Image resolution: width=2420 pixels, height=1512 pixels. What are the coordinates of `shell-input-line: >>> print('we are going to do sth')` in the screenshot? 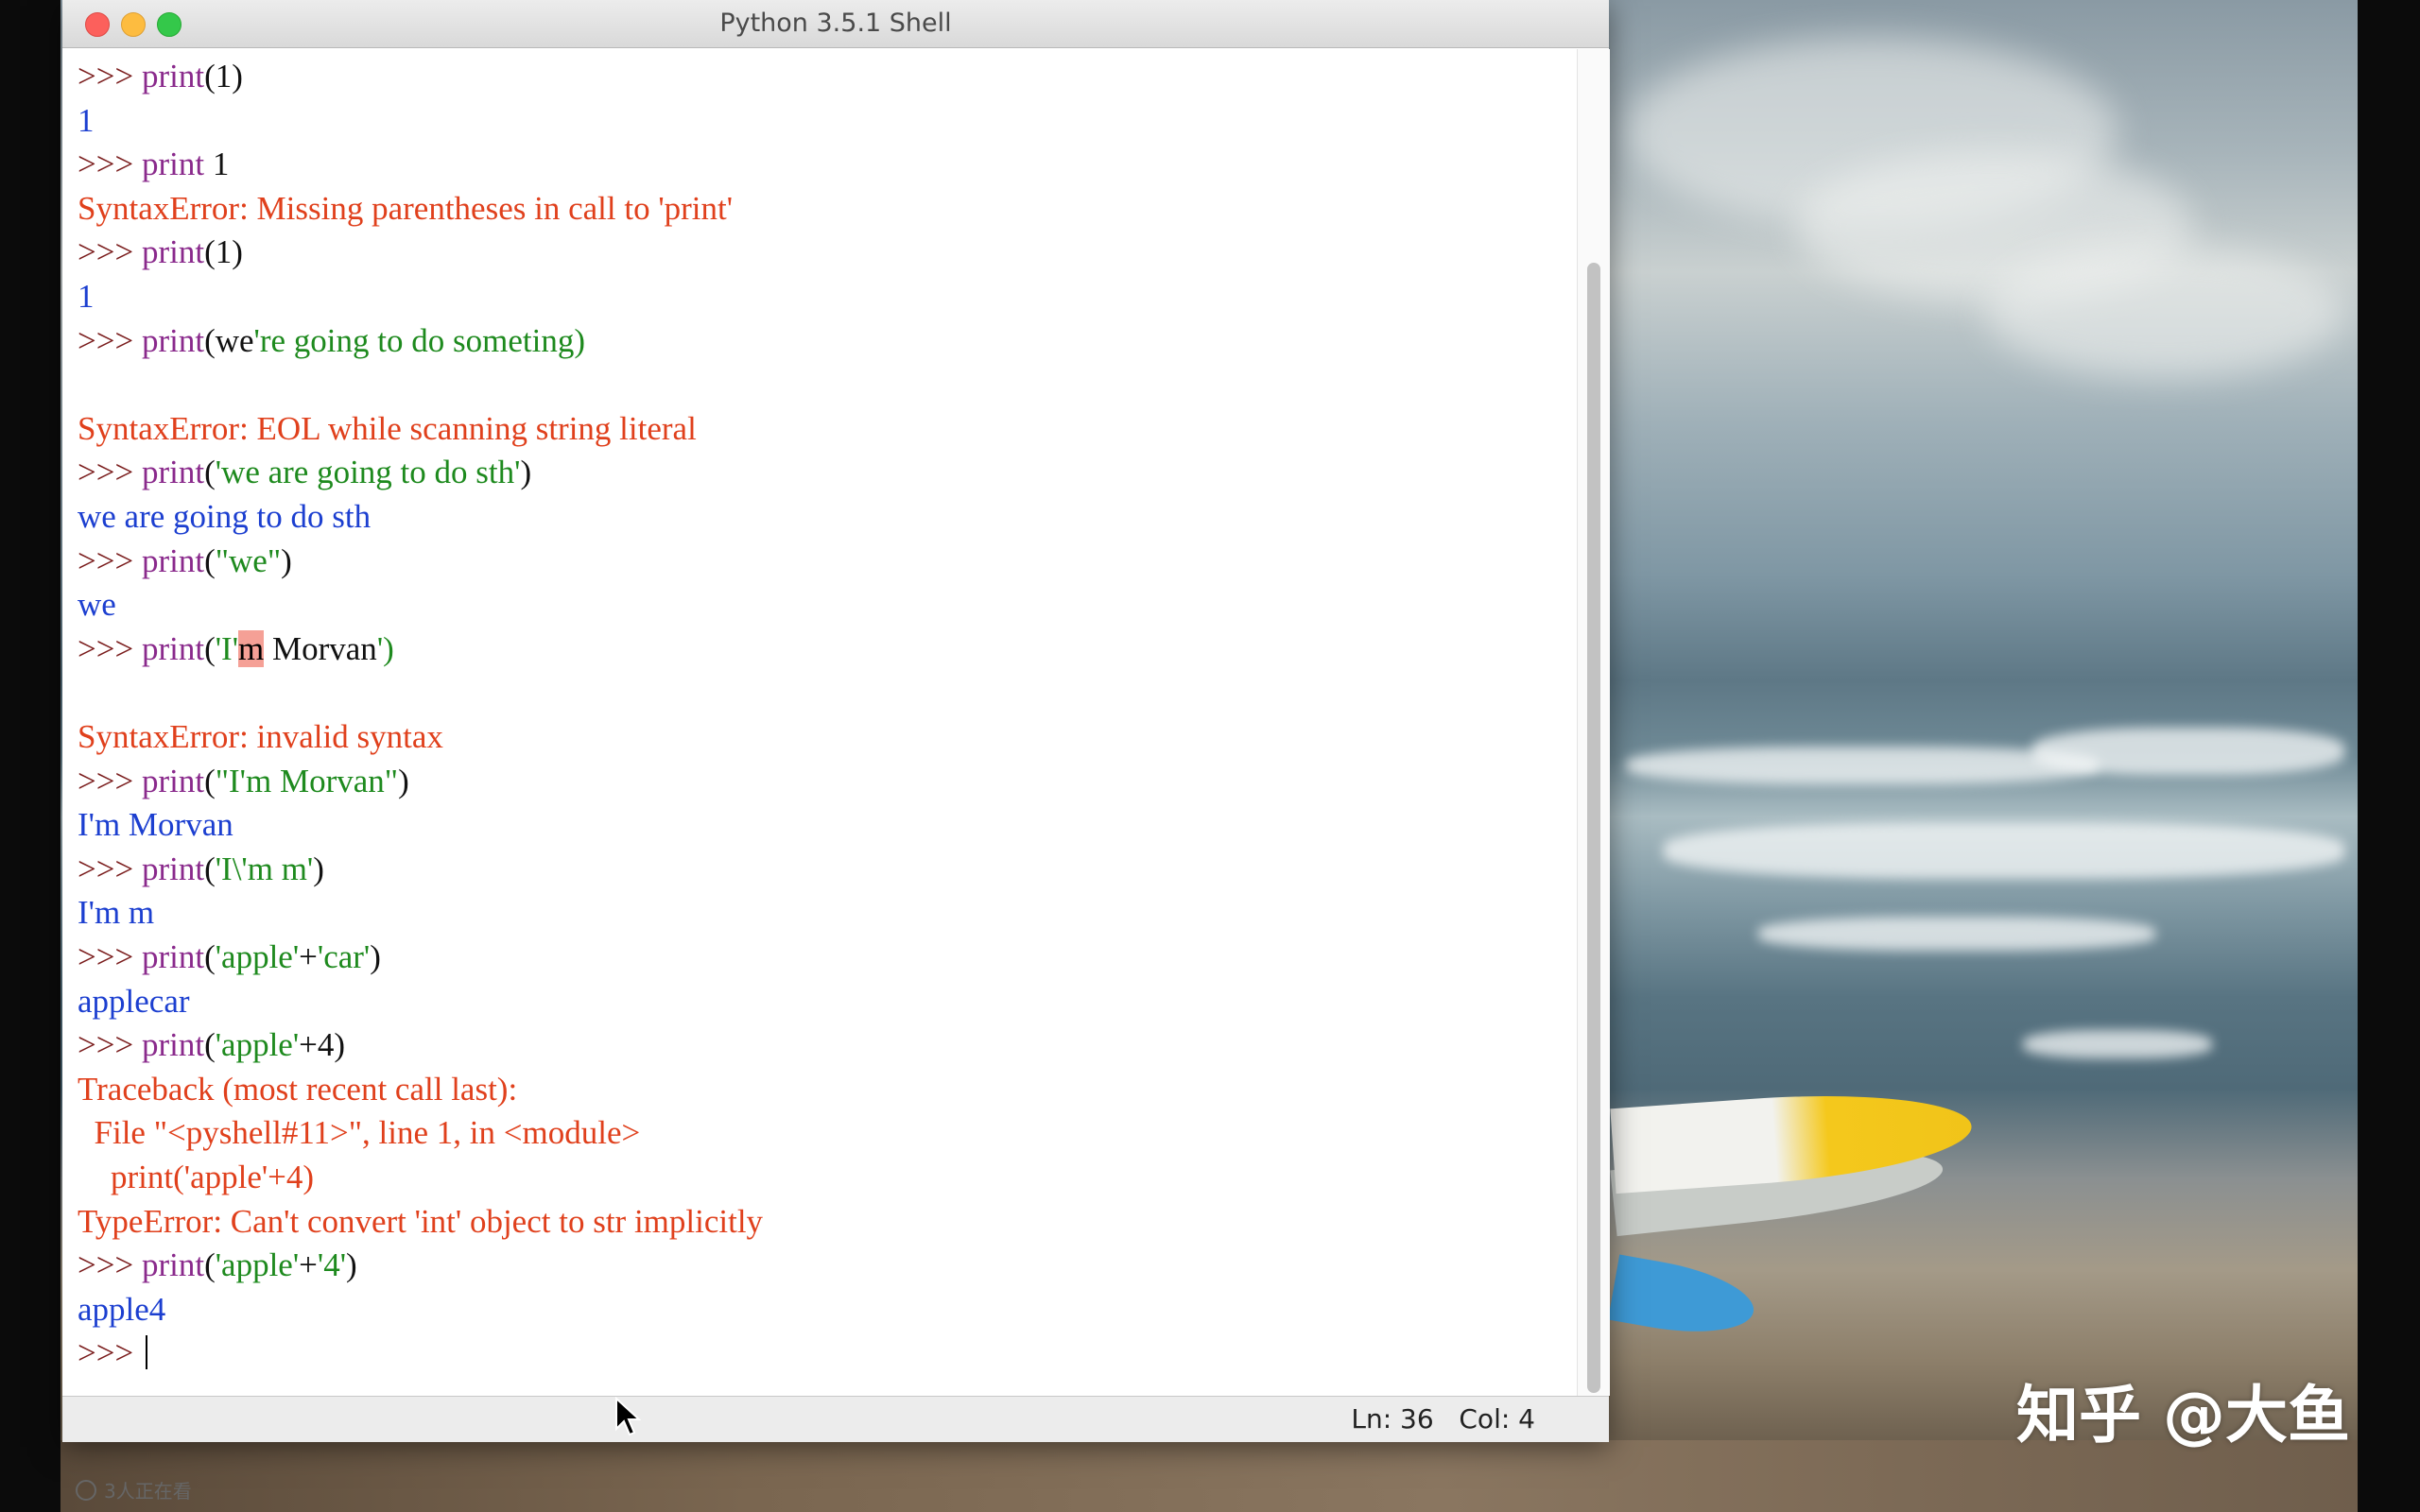 It's located at (304, 472).